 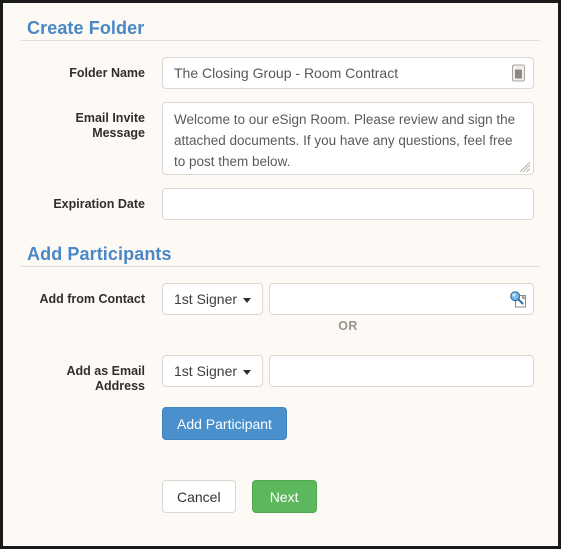 I want to click on email-role-dropdown: 1st Signer, so click(x=213, y=371).